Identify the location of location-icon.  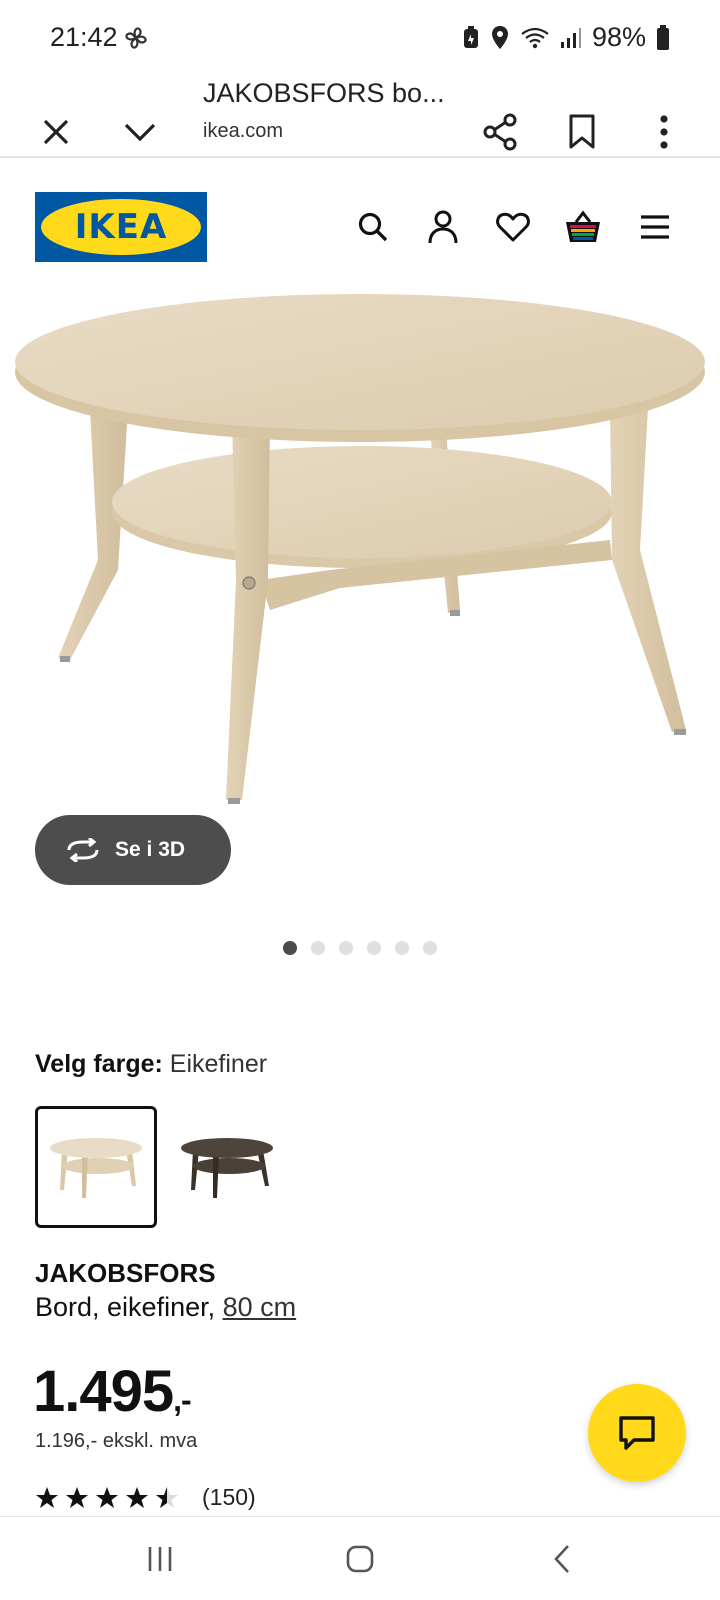
(499, 37).